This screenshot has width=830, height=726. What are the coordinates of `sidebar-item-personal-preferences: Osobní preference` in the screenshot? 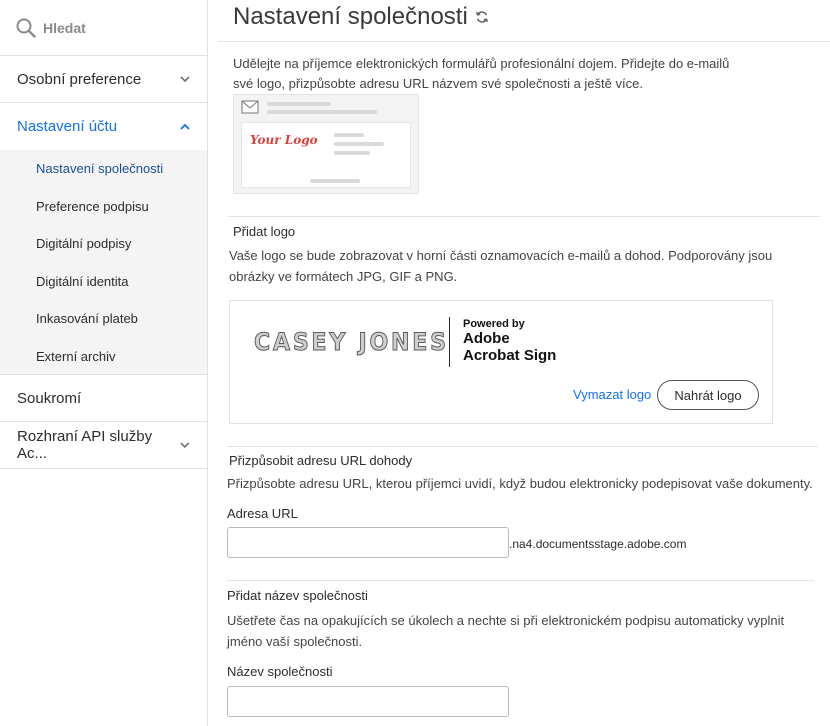 It's located at (103, 79).